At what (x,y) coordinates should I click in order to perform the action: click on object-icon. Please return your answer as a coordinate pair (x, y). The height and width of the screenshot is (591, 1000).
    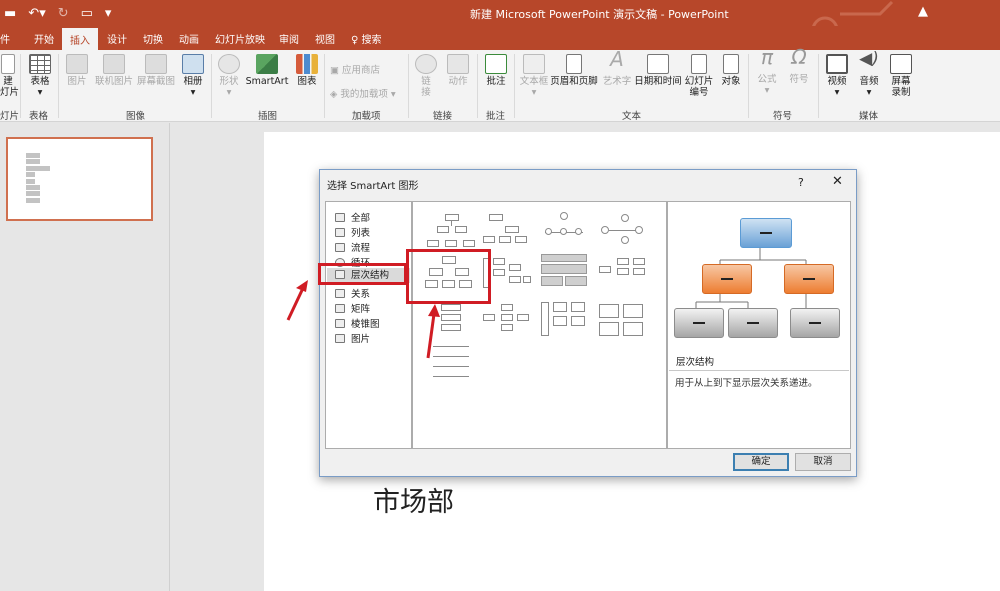
    Looking at the image, I should click on (731, 64).